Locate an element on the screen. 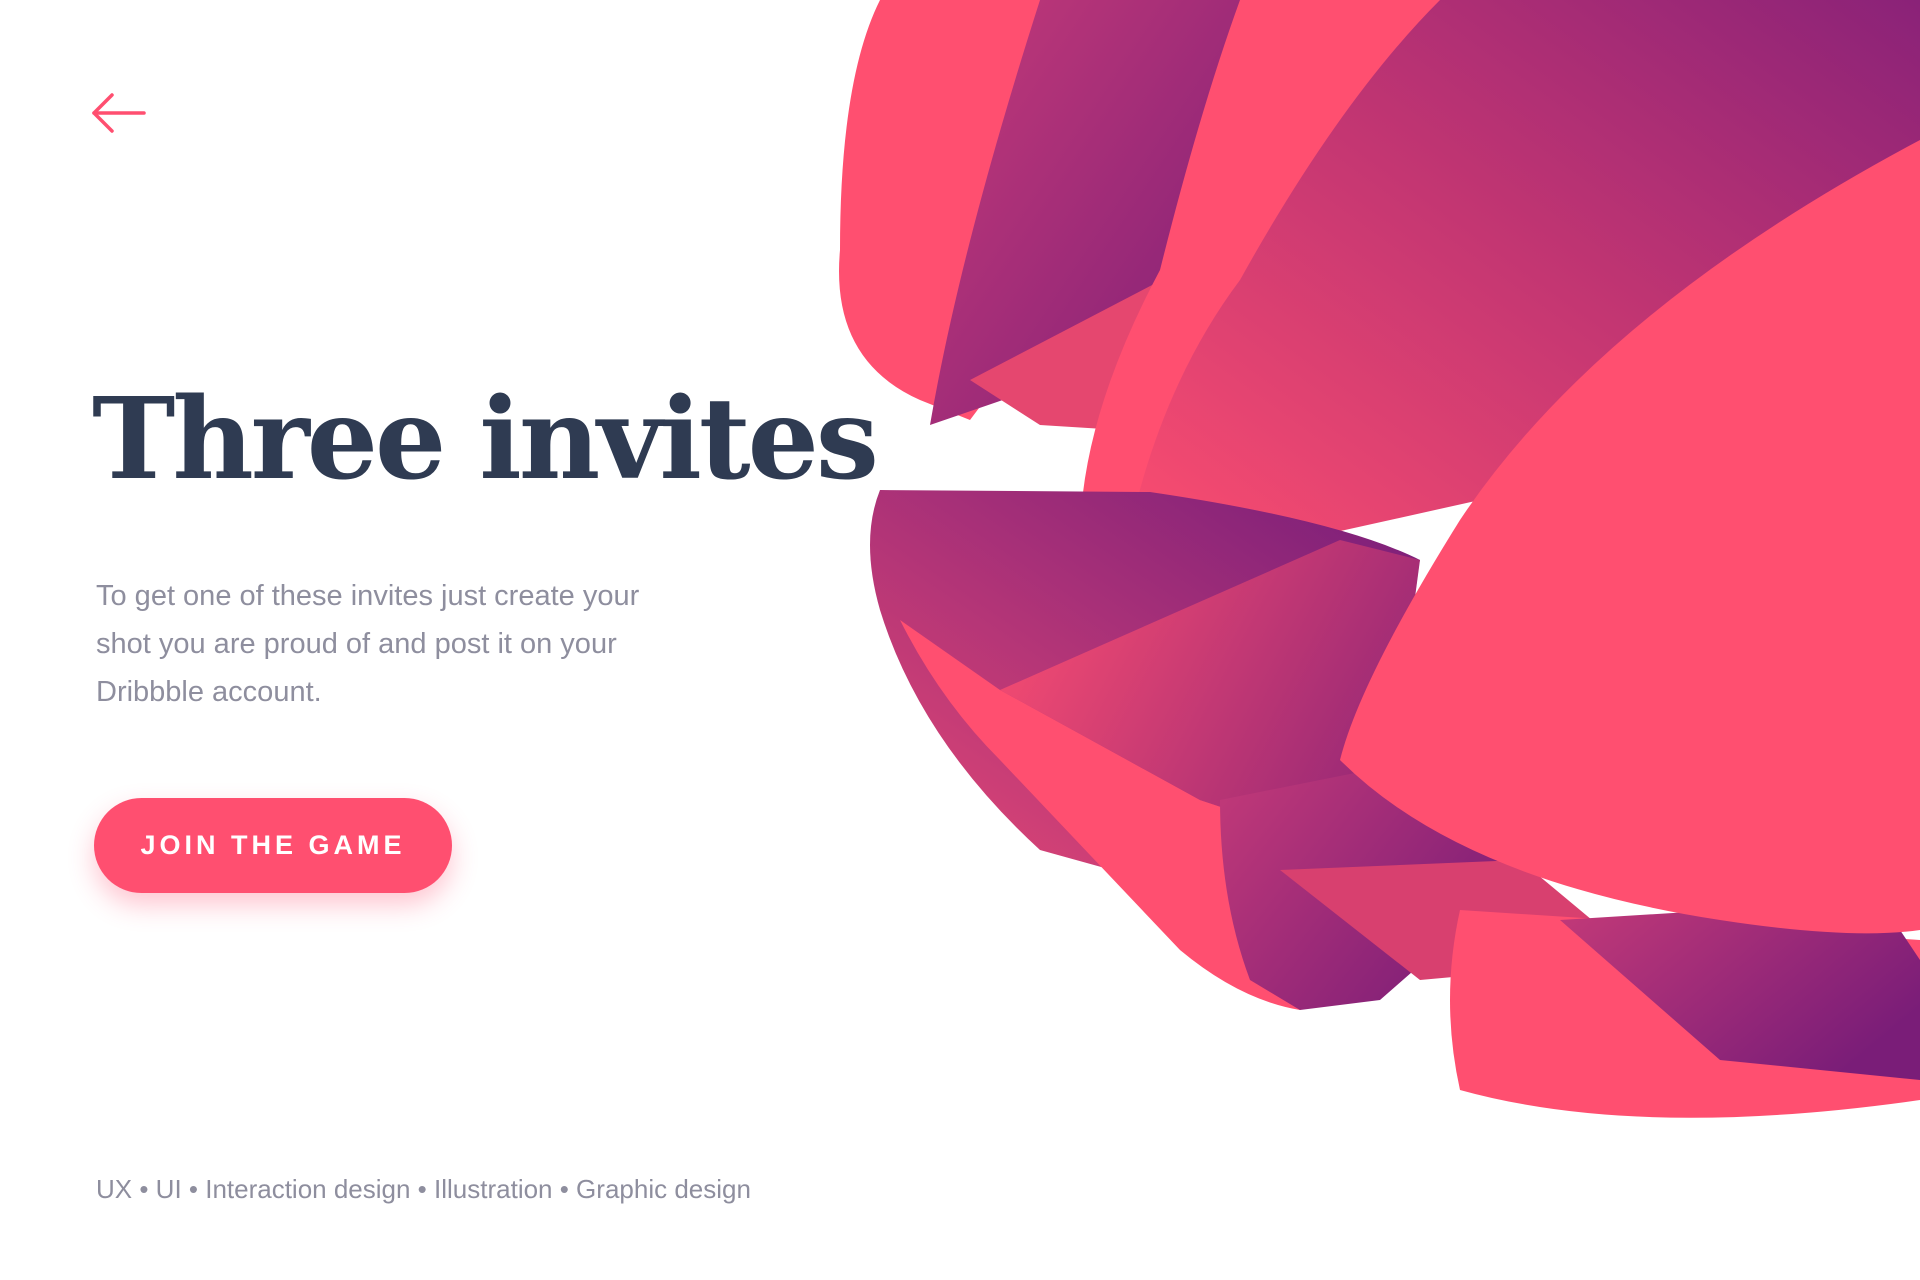 Image resolution: width=1920 pixels, height=1280 pixels. join-the-game-button: JOIN THE GAME is located at coordinates (273, 845).